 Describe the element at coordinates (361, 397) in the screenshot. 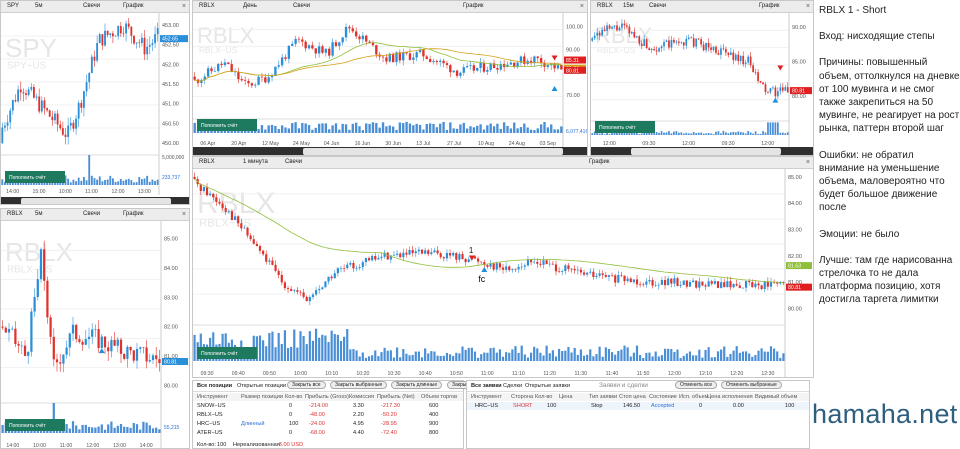

I see `col-fee: Комиссия` at that location.